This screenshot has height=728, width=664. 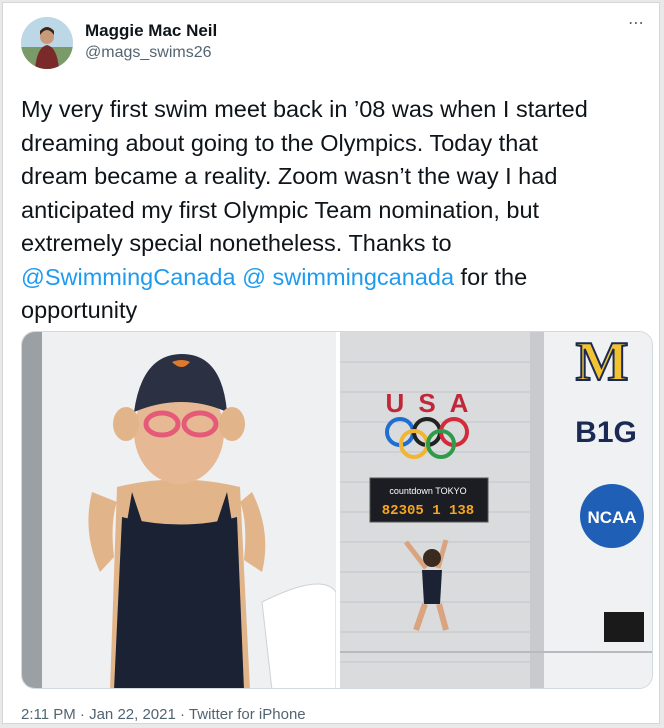 What do you see at coordinates (606, 432) in the screenshot?
I see `big-ten-logo: B1G` at bounding box center [606, 432].